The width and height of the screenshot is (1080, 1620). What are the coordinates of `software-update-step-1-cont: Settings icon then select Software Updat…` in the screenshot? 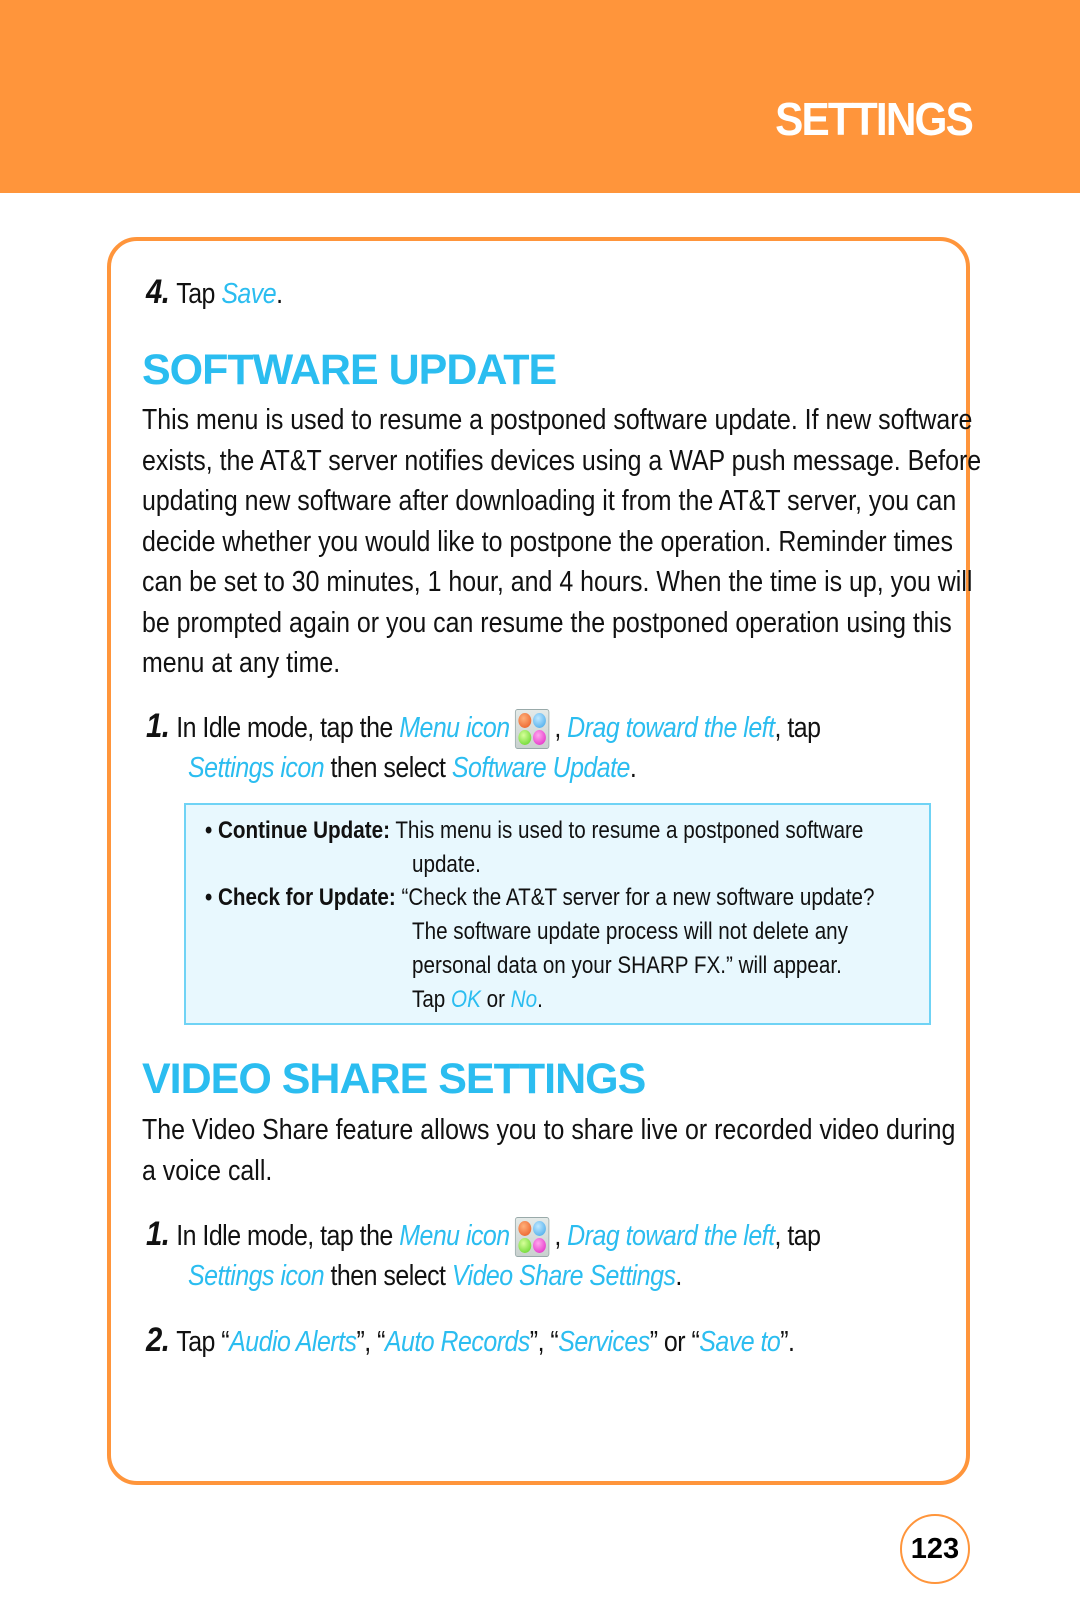 It's located at (412, 768).